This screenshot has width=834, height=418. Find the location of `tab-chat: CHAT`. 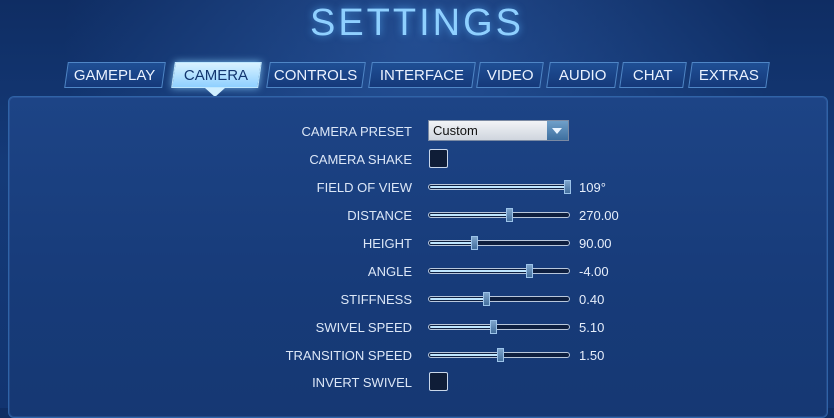

tab-chat: CHAT is located at coordinates (653, 75).